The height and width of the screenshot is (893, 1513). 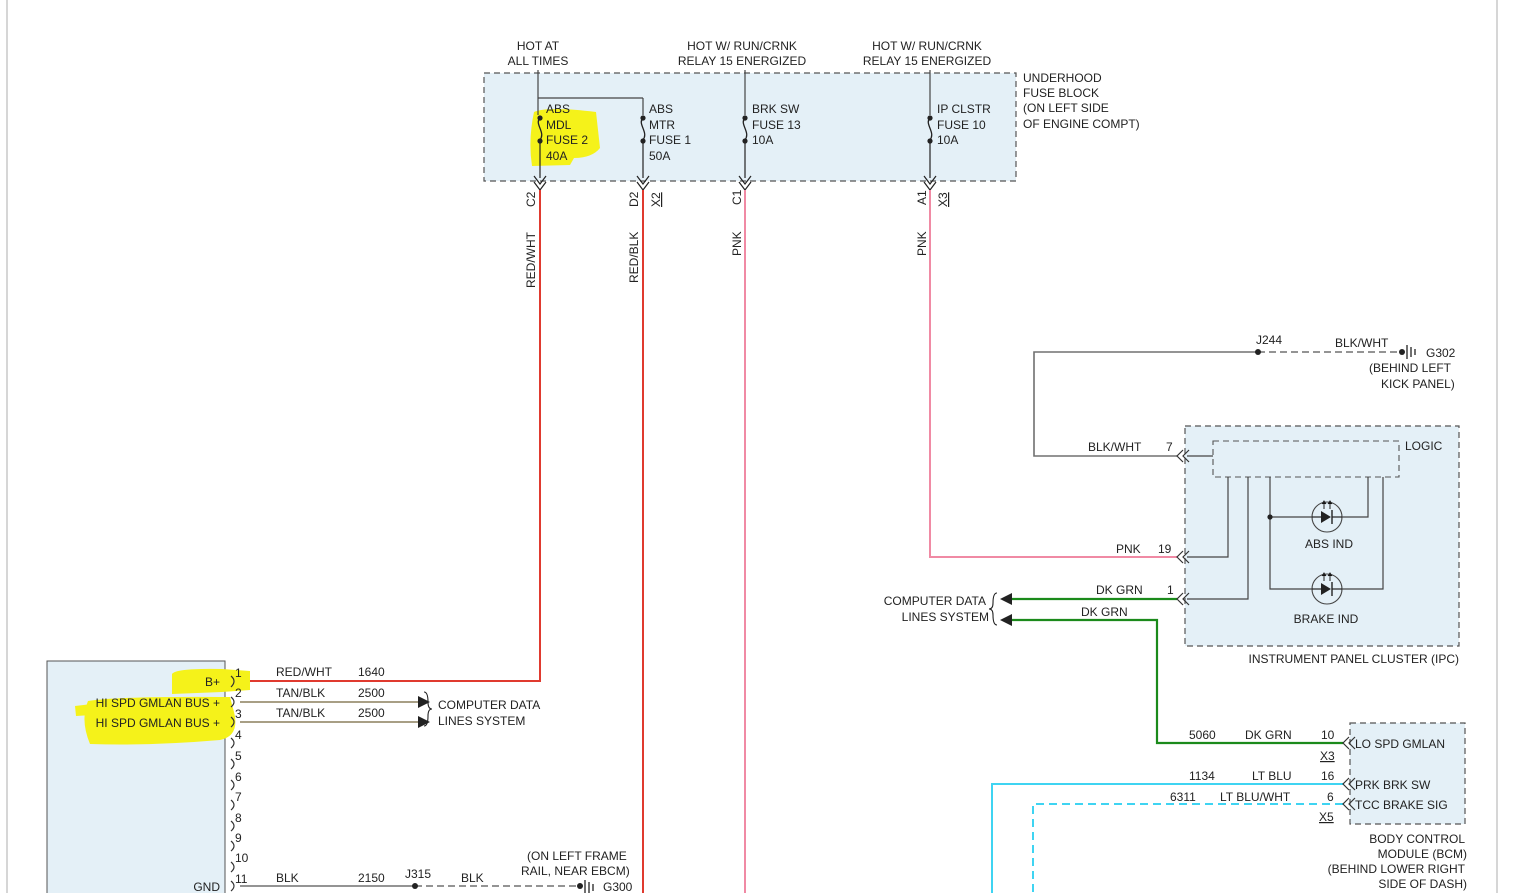 I want to click on ipc-logic-label: LOGIC, so click(x=1424, y=446).